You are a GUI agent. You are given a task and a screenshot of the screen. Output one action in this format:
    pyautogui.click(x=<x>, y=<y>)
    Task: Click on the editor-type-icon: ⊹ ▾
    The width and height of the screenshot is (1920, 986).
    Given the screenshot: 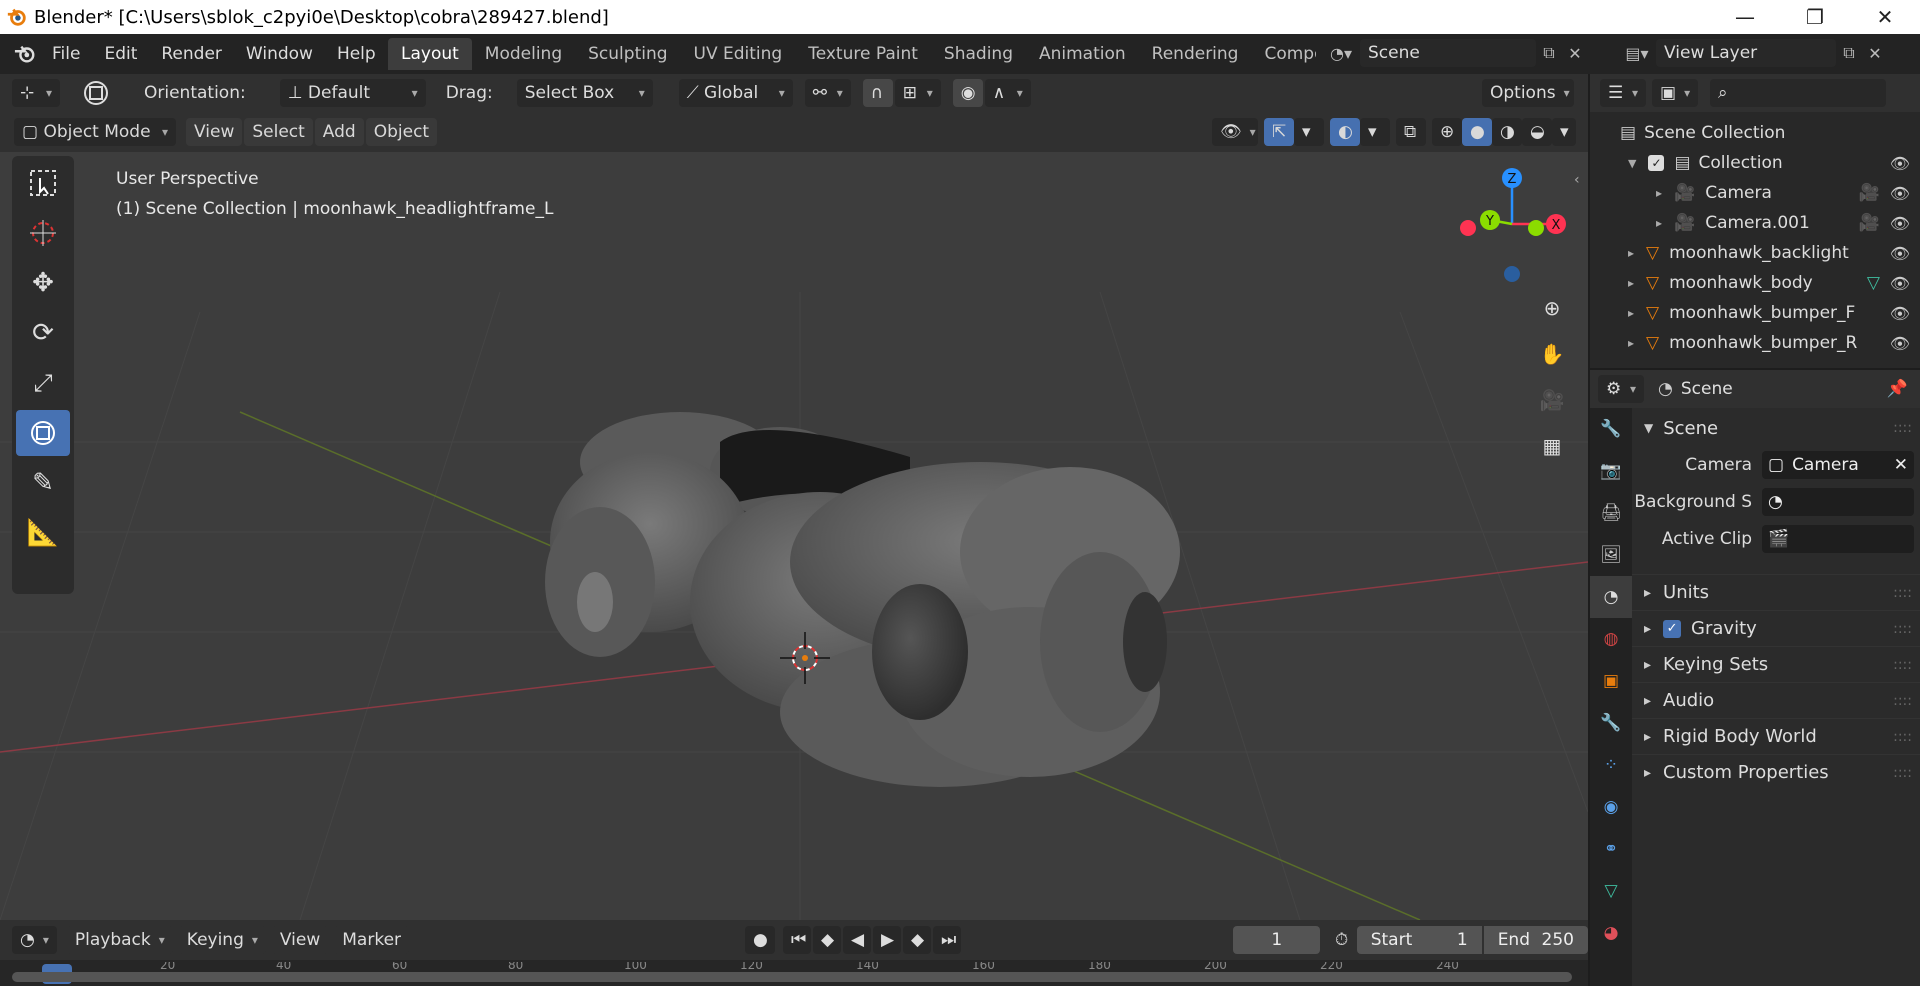 What is the action you would take?
    pyautogui.click(x=36, y=93)
    